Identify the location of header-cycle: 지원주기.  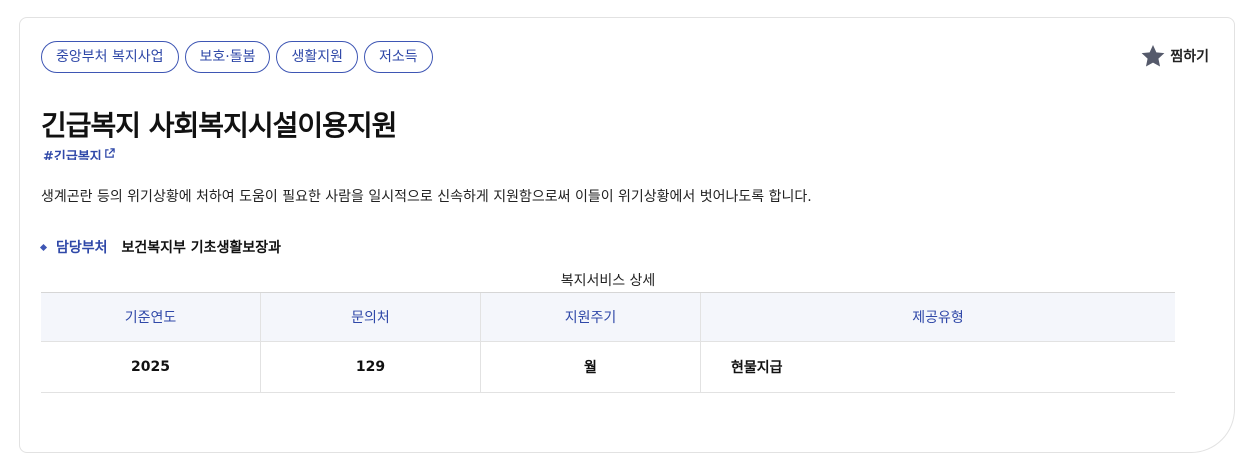
(591, 317).